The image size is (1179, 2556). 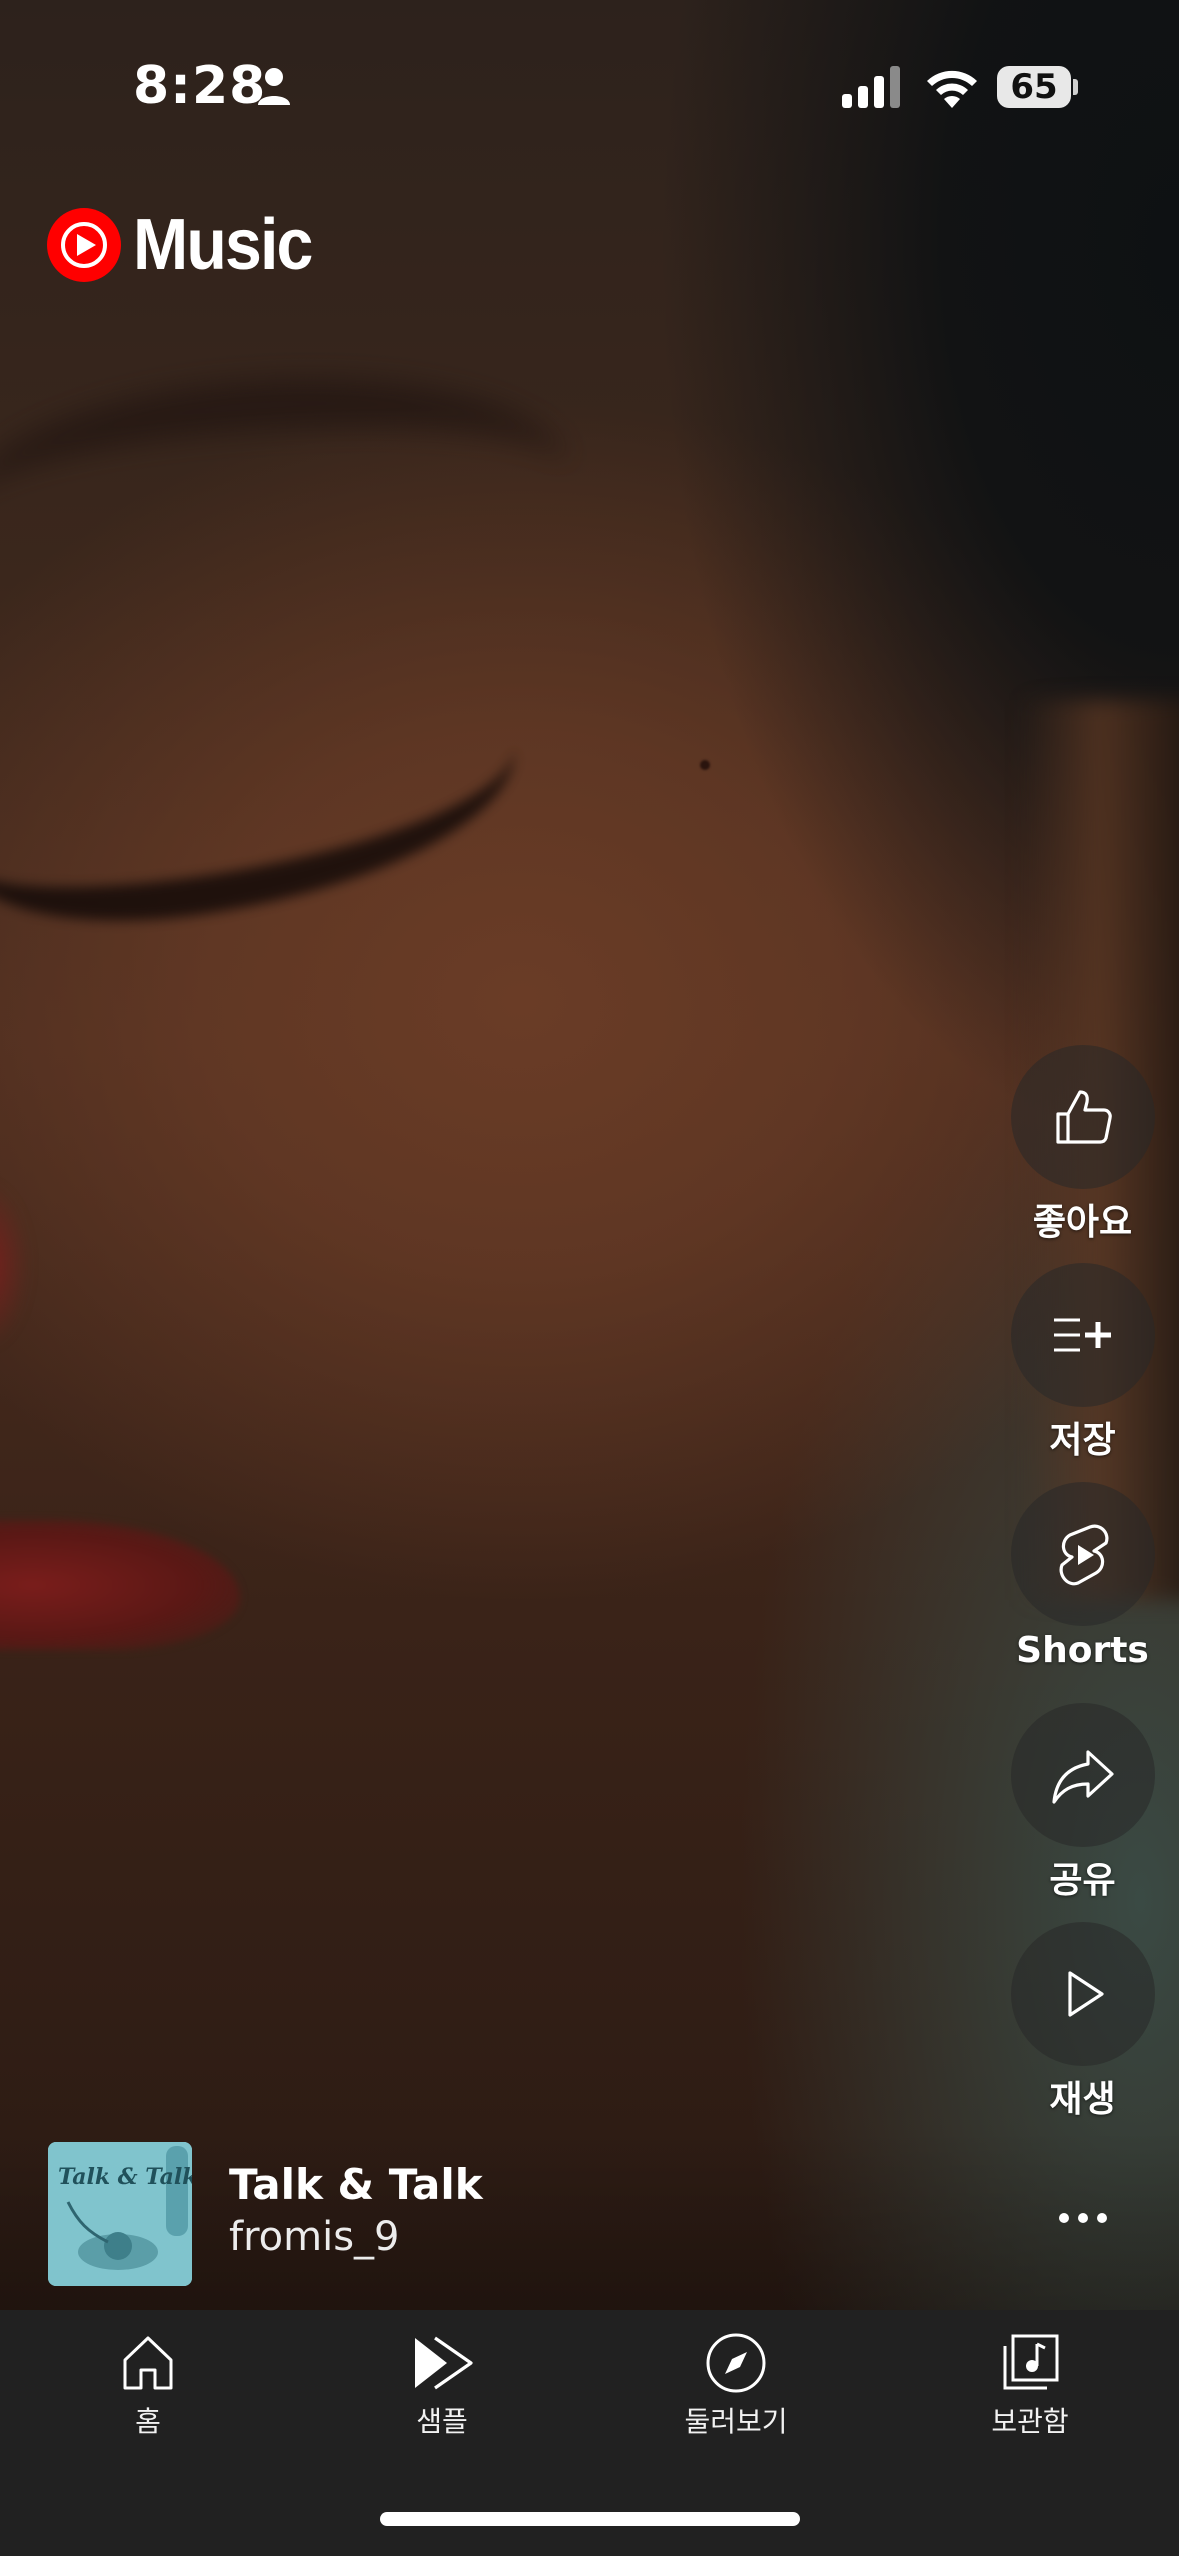 I want to click on nav-library: 보관함, so click(x=1030, y=2385).